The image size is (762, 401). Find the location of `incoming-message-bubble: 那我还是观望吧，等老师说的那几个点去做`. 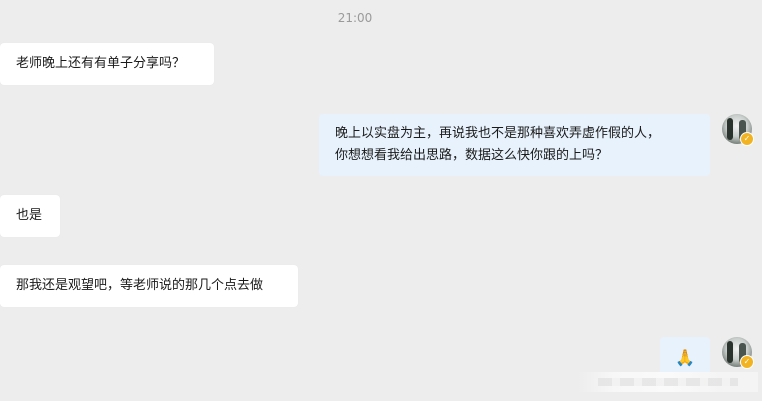

incoming-message-bubble: 那我还是观望吧，等老师说的那几个点去做 is located at coordinates (149, 286).